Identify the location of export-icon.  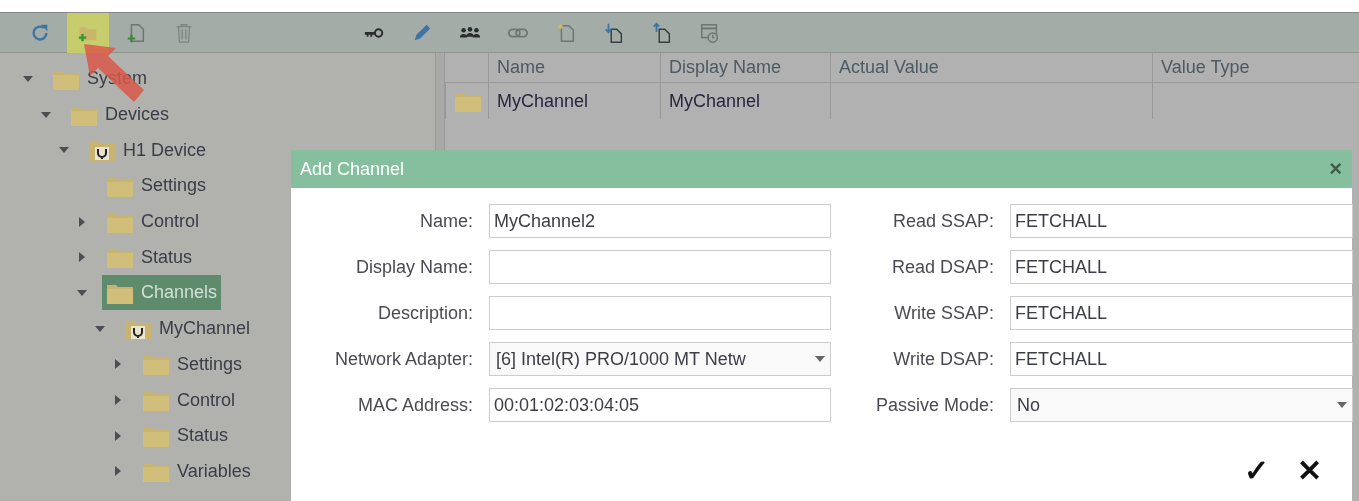
(662, 32).